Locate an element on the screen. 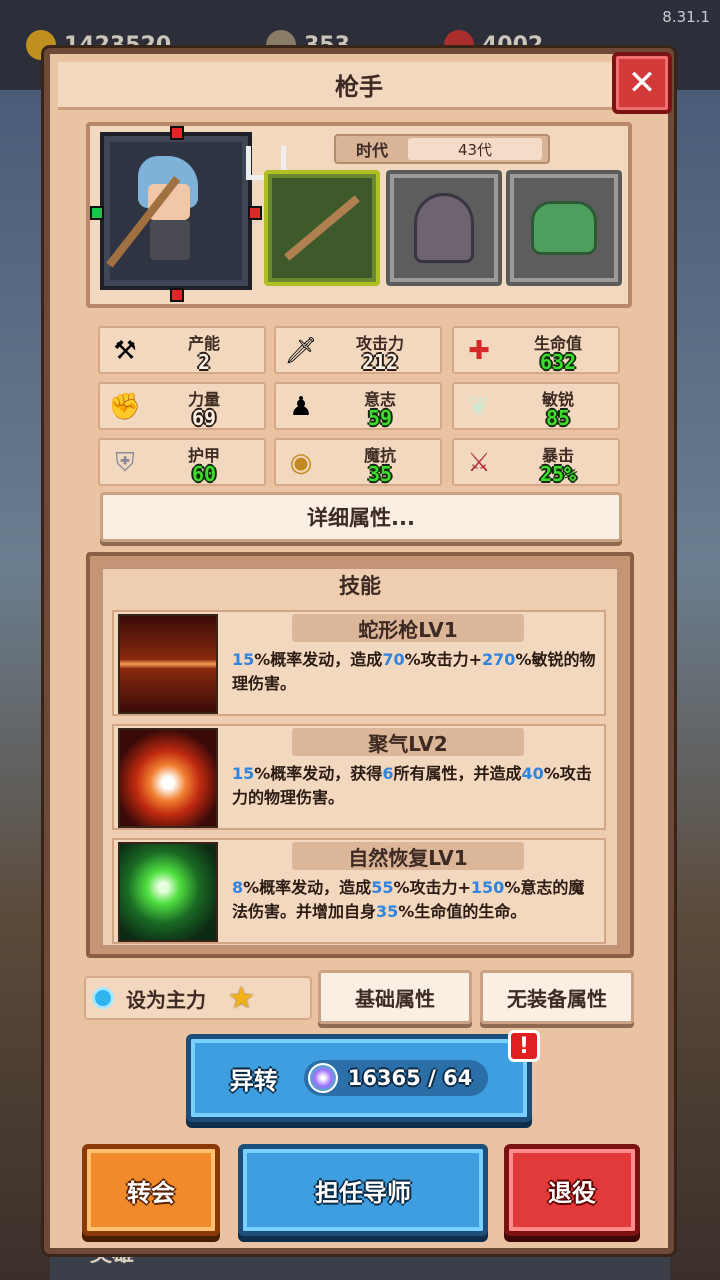 The width and height of the screenshot is (720, 1280). stat-critical: ⚔ 暴击 25% is located at coordinates (536, 462).